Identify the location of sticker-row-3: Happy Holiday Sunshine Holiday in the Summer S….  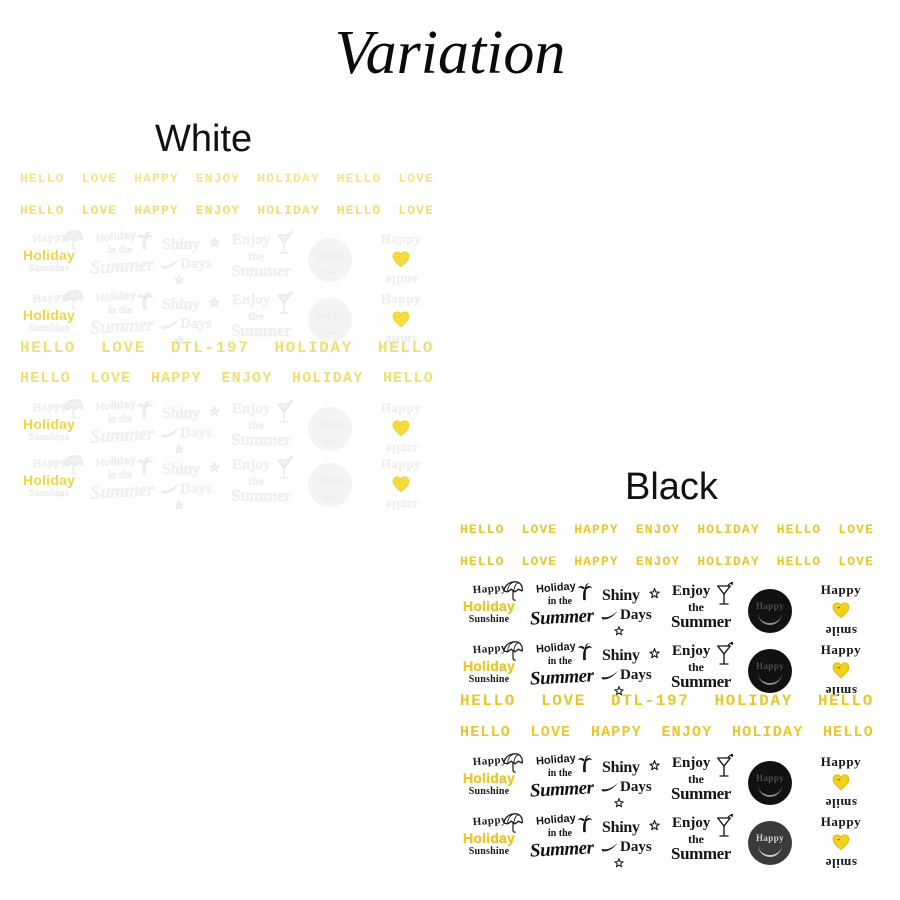
(667, 781).